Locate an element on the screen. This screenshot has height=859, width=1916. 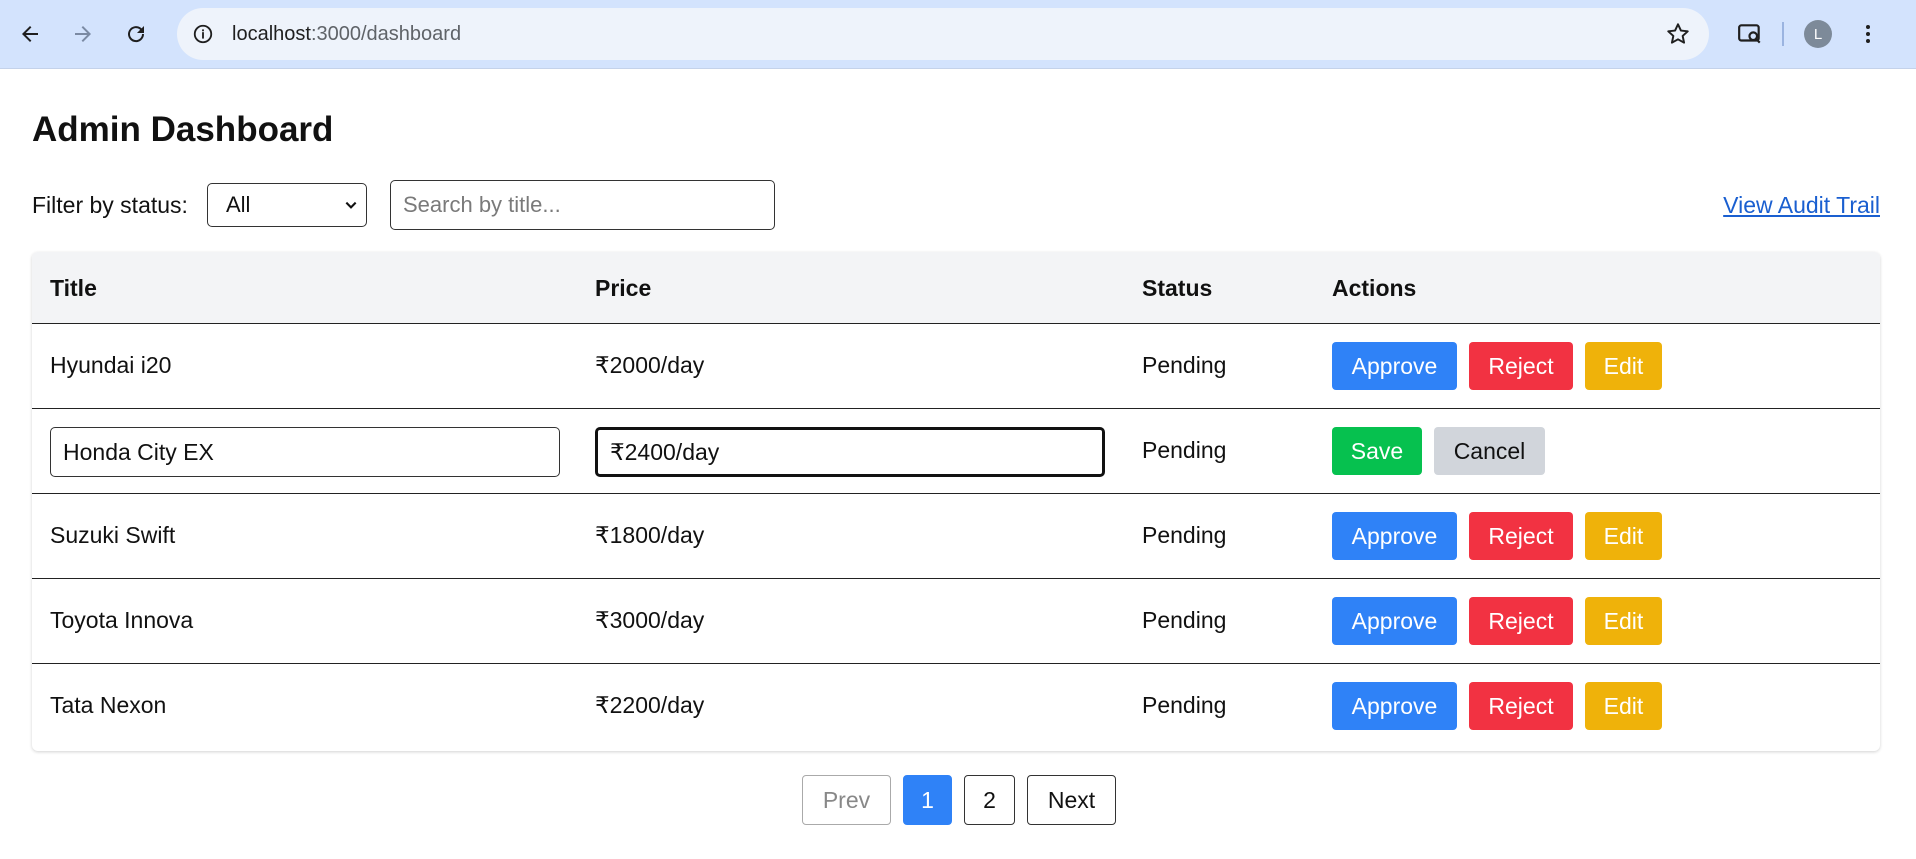
cancel-button: Cancel is located at coordinates (1489, 451).